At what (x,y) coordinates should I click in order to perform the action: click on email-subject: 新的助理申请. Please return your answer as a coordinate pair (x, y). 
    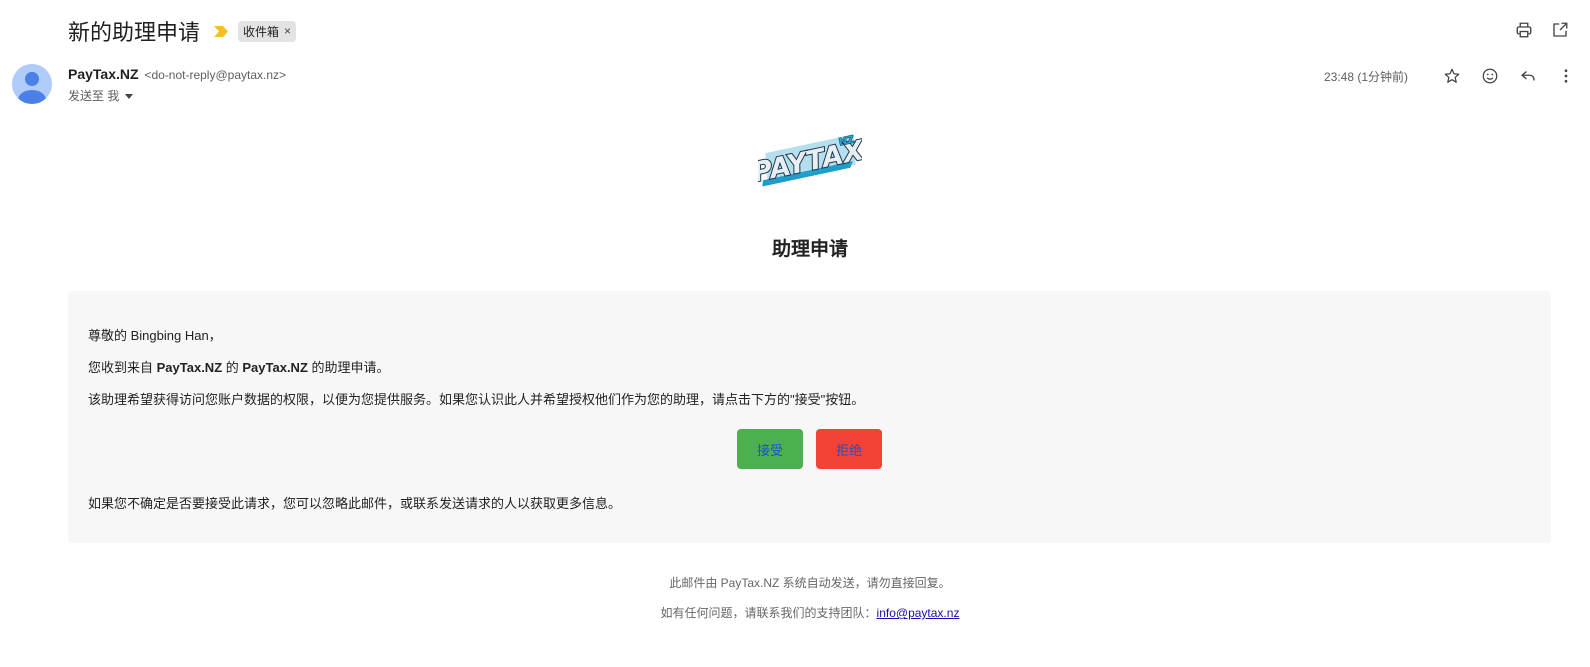
    Looking at the image, I should click on (134, 32).